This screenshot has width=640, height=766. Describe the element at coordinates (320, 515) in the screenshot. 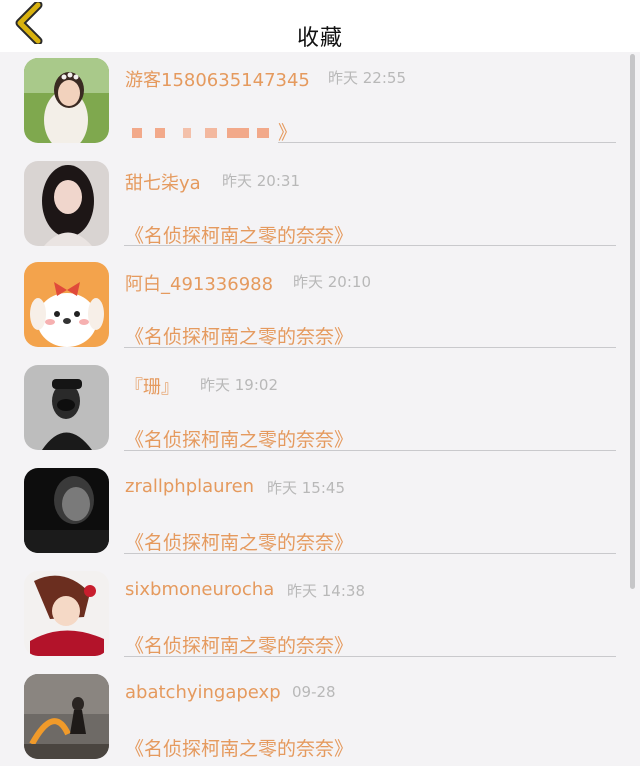

I see `list-item: zrallphplauren 昨天 15:45 《名侦探柯南之零的奈奈》` at that location.